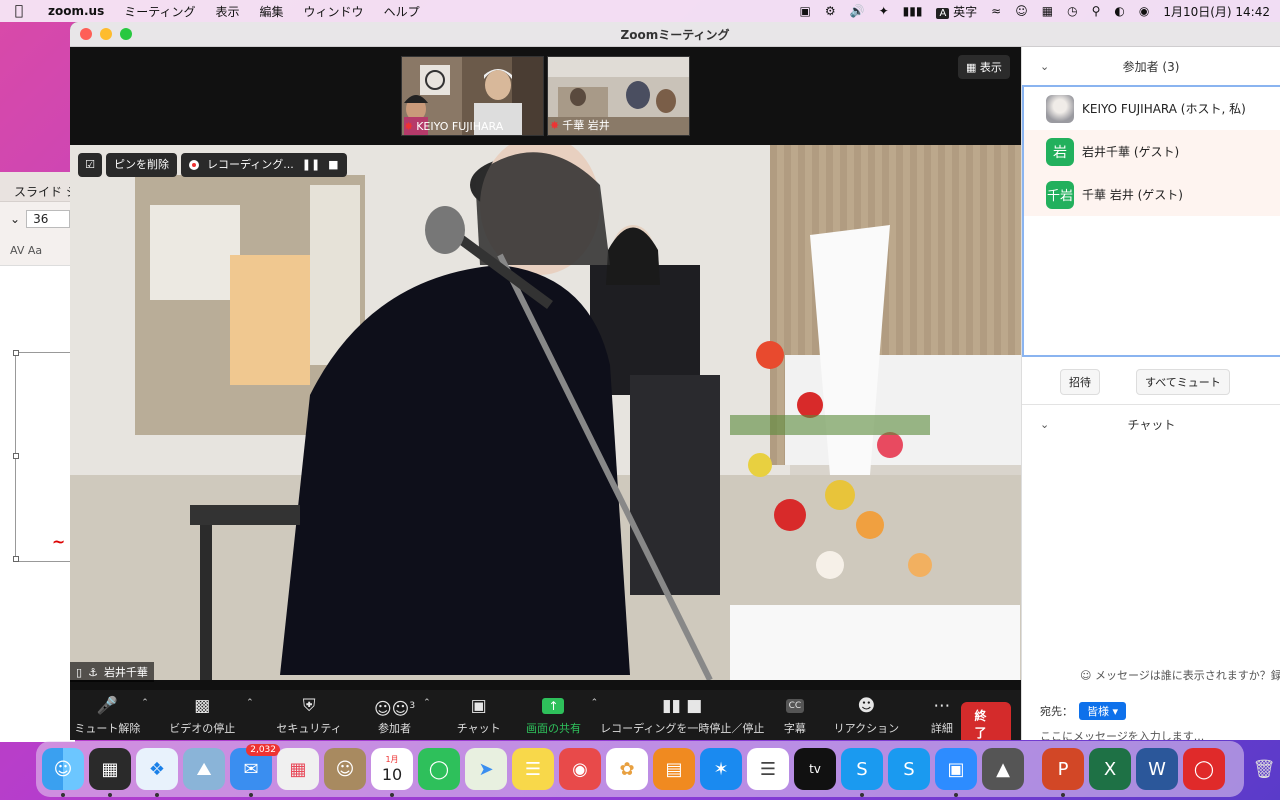 The width and height of the screenshot is (1280, 800). Describe the element at coordinates (866, 706) in the screenshot. I see `smiley-plus-icon: ☻` at that location.